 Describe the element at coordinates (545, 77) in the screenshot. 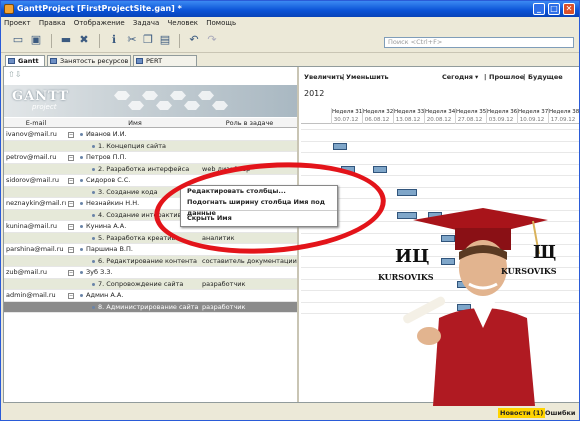

I see `future-button: Будущее` at that location.